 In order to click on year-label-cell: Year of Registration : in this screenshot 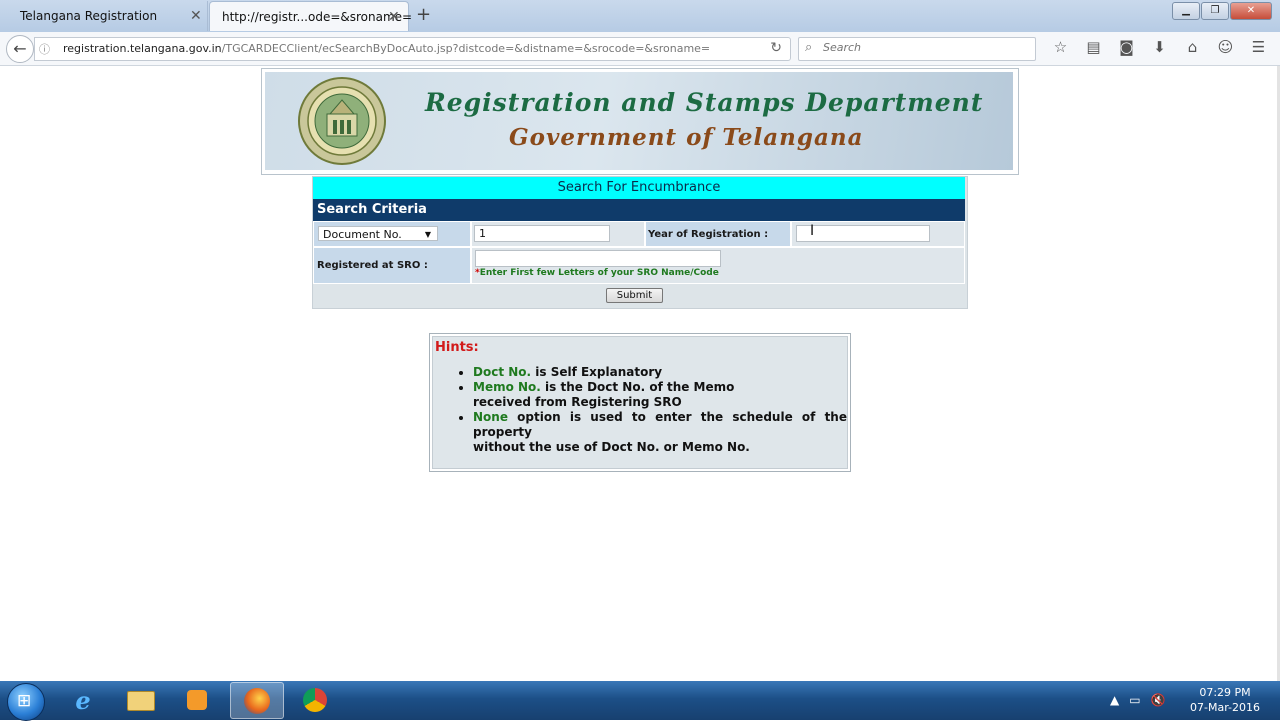, I will do `click(718, 234)`.